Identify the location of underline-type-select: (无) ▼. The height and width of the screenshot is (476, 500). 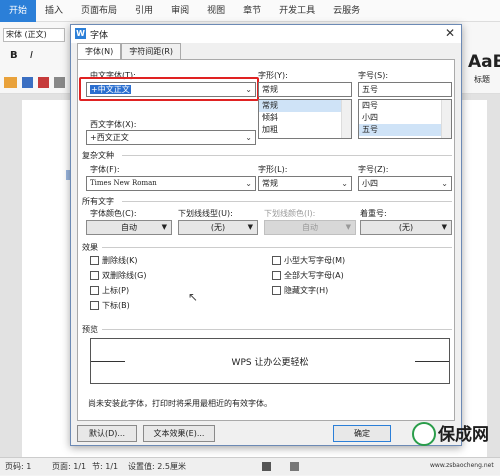
(218, 227).